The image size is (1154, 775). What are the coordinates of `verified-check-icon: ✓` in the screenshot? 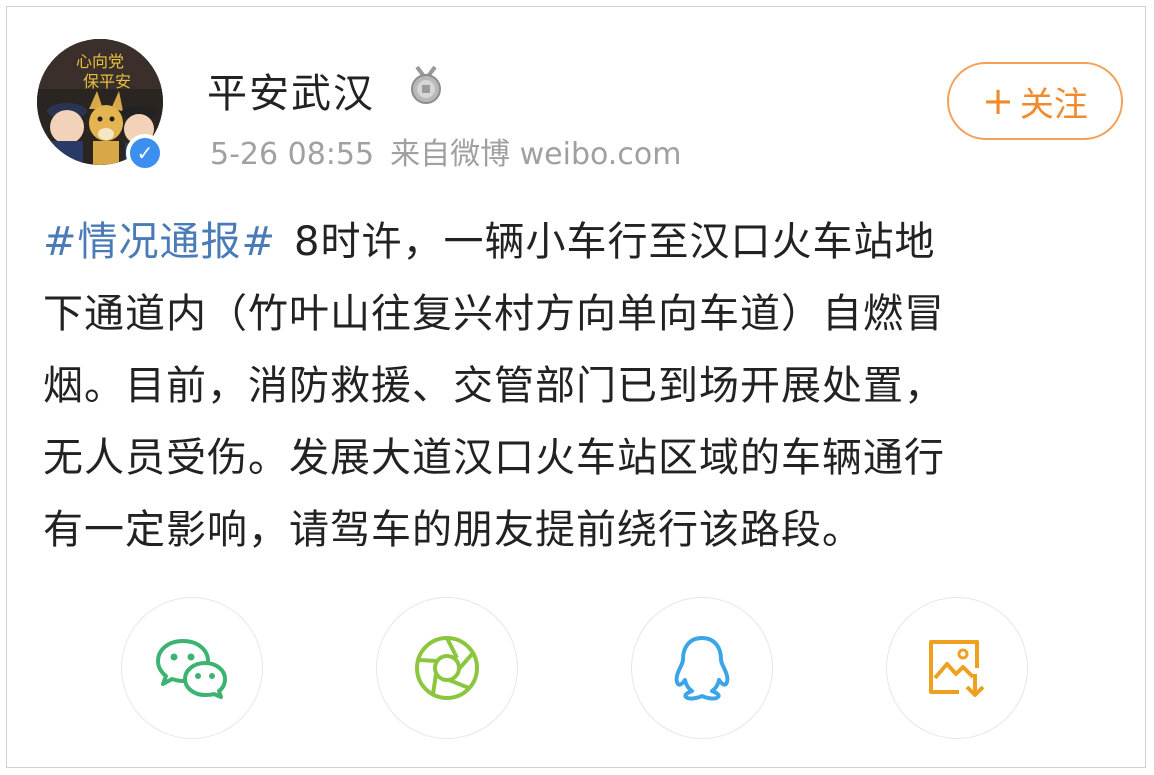 It's located at (145, 153).